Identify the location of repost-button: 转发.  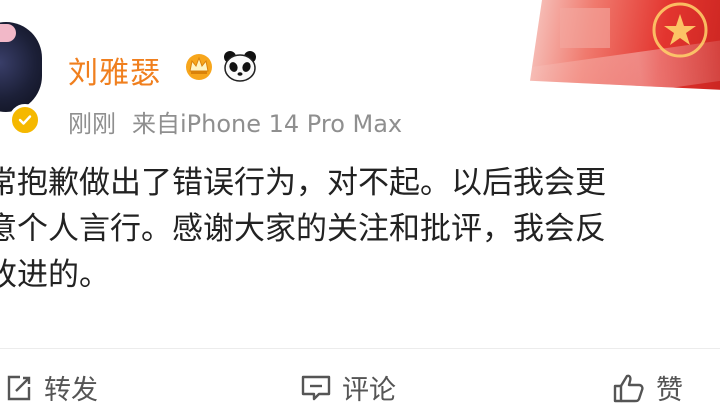
(51, 387).